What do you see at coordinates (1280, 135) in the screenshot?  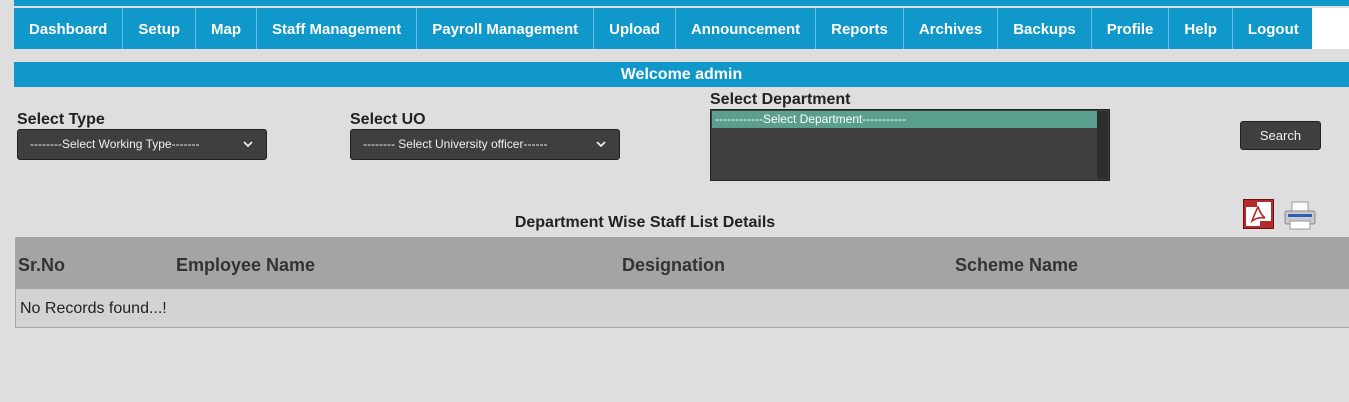 I see `search-button: Search` at bounding box center [1280, 135].